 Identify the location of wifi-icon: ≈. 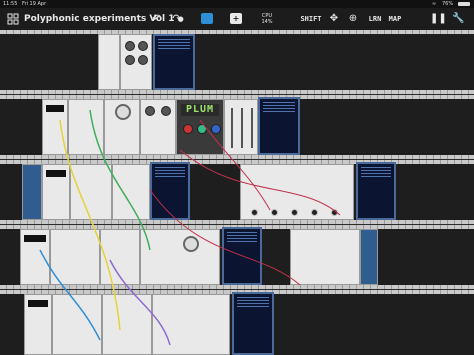
(434, 4).